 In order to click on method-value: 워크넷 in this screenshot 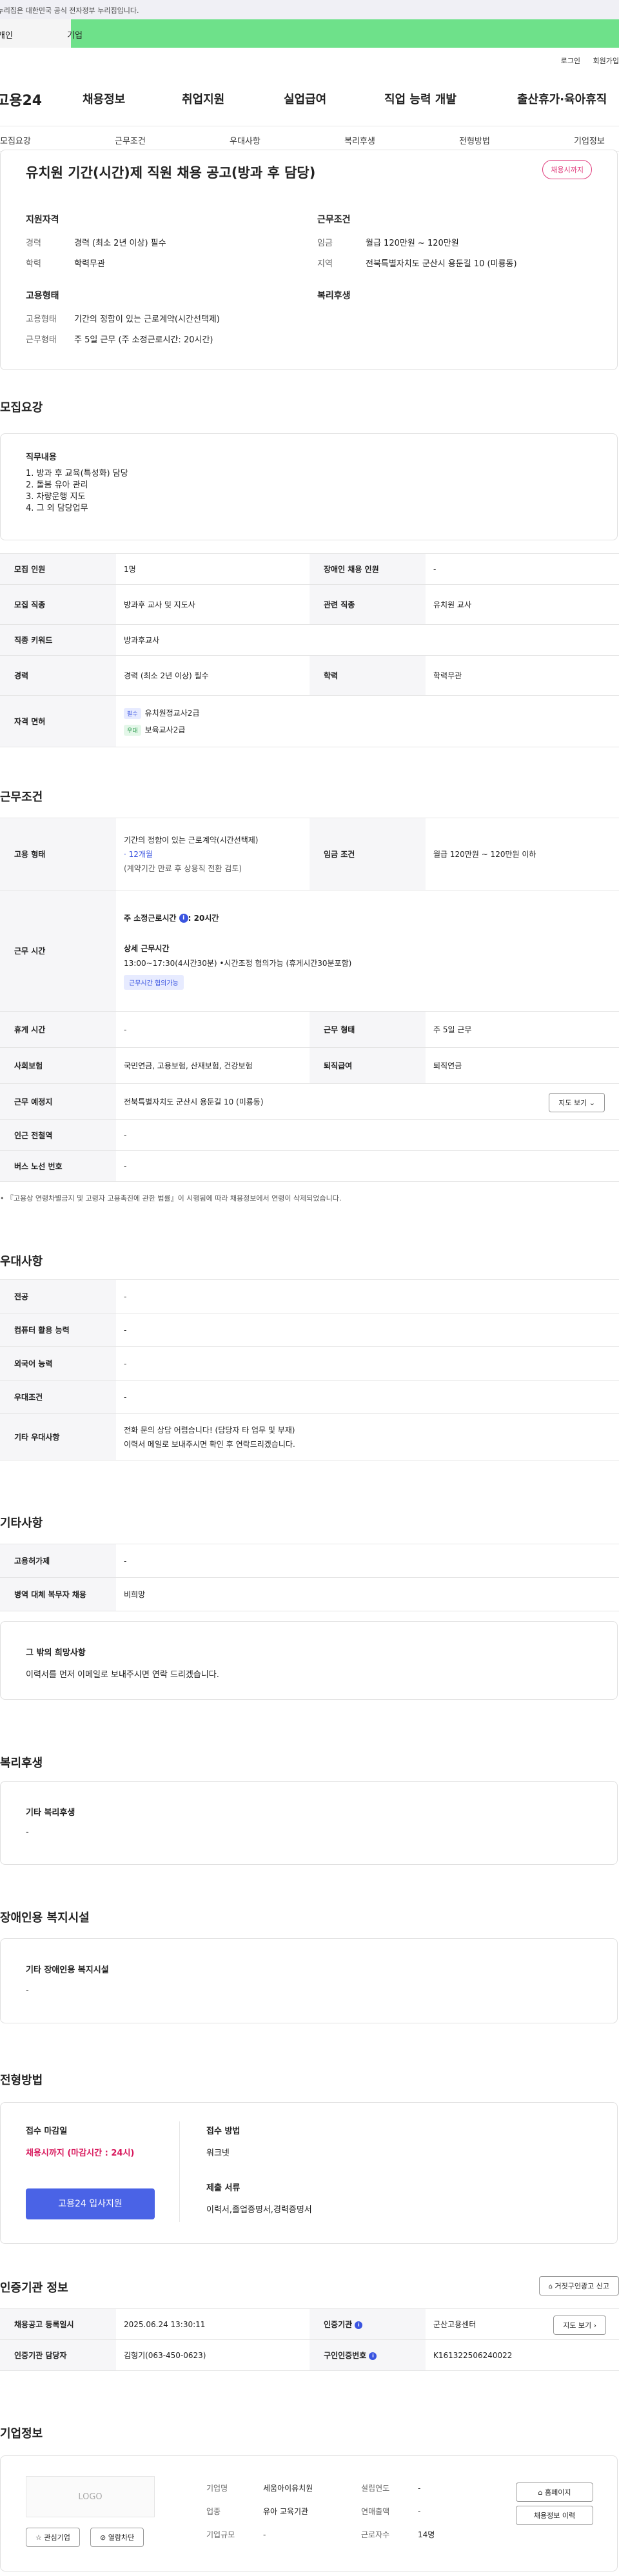, I will do `click(218, 2153)`.